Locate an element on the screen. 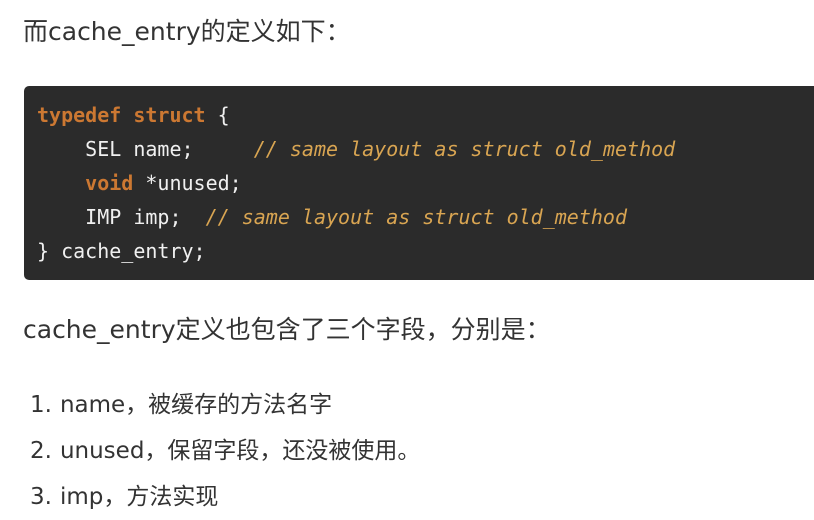 Image resolution: width=814 pixels, height=520 pixels. list-item: 3. imp，方法实现 is located at coordinates (225, 500).